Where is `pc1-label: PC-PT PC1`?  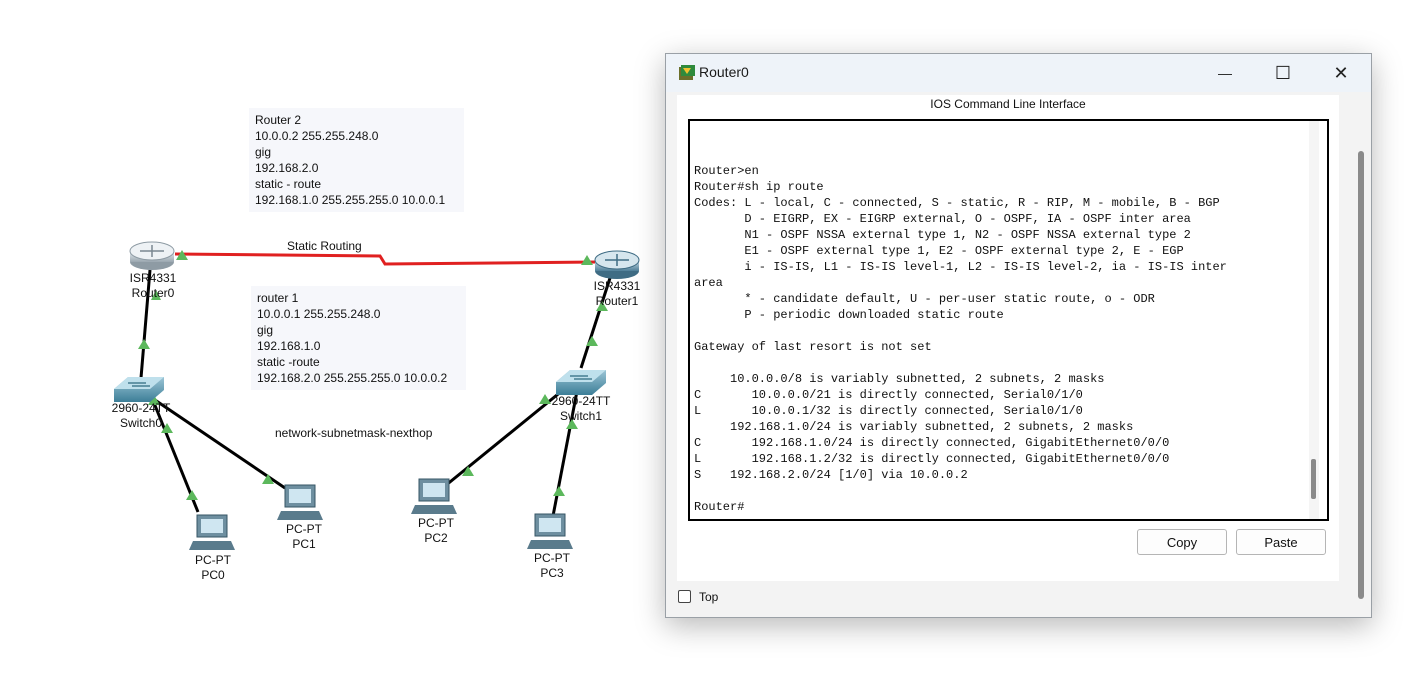 pc1-label: PC-PT PC1 is located at coordinates (304, 537).